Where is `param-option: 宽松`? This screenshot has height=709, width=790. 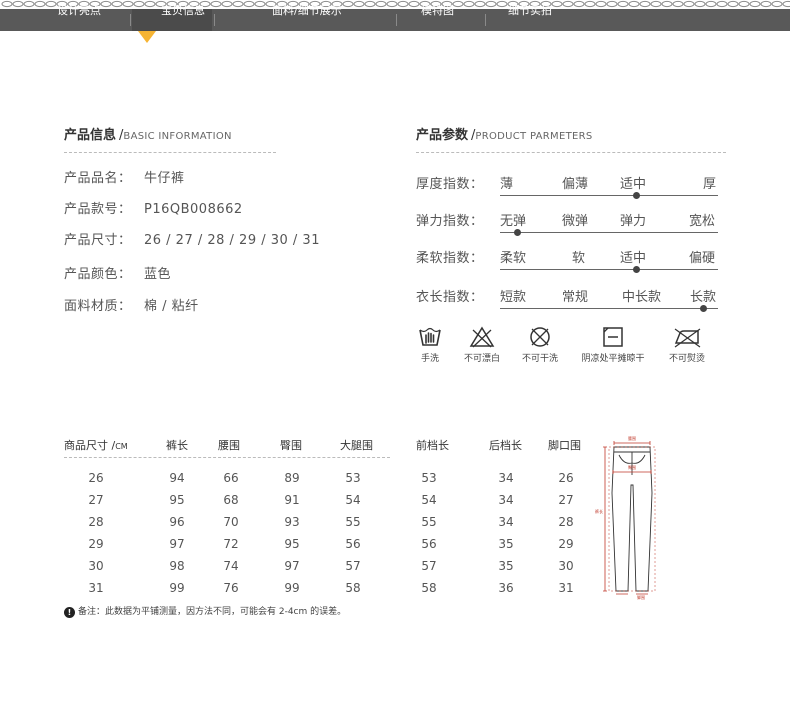
param-option: 宽松 is located at coordinates (702, 221).